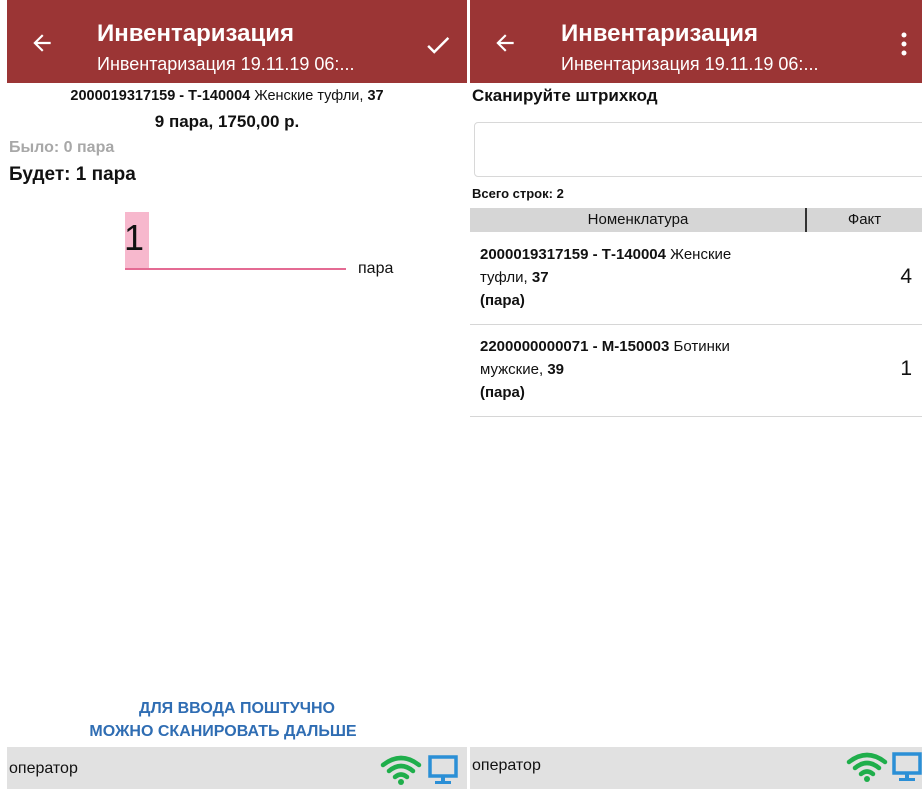 Image resolution: width=922 pixels, height=789 pixels. Describe the element at coordinates (565, 95) in the screenshot. I see `scan-barcode-label: Сканируйте штрихкод` at that location.